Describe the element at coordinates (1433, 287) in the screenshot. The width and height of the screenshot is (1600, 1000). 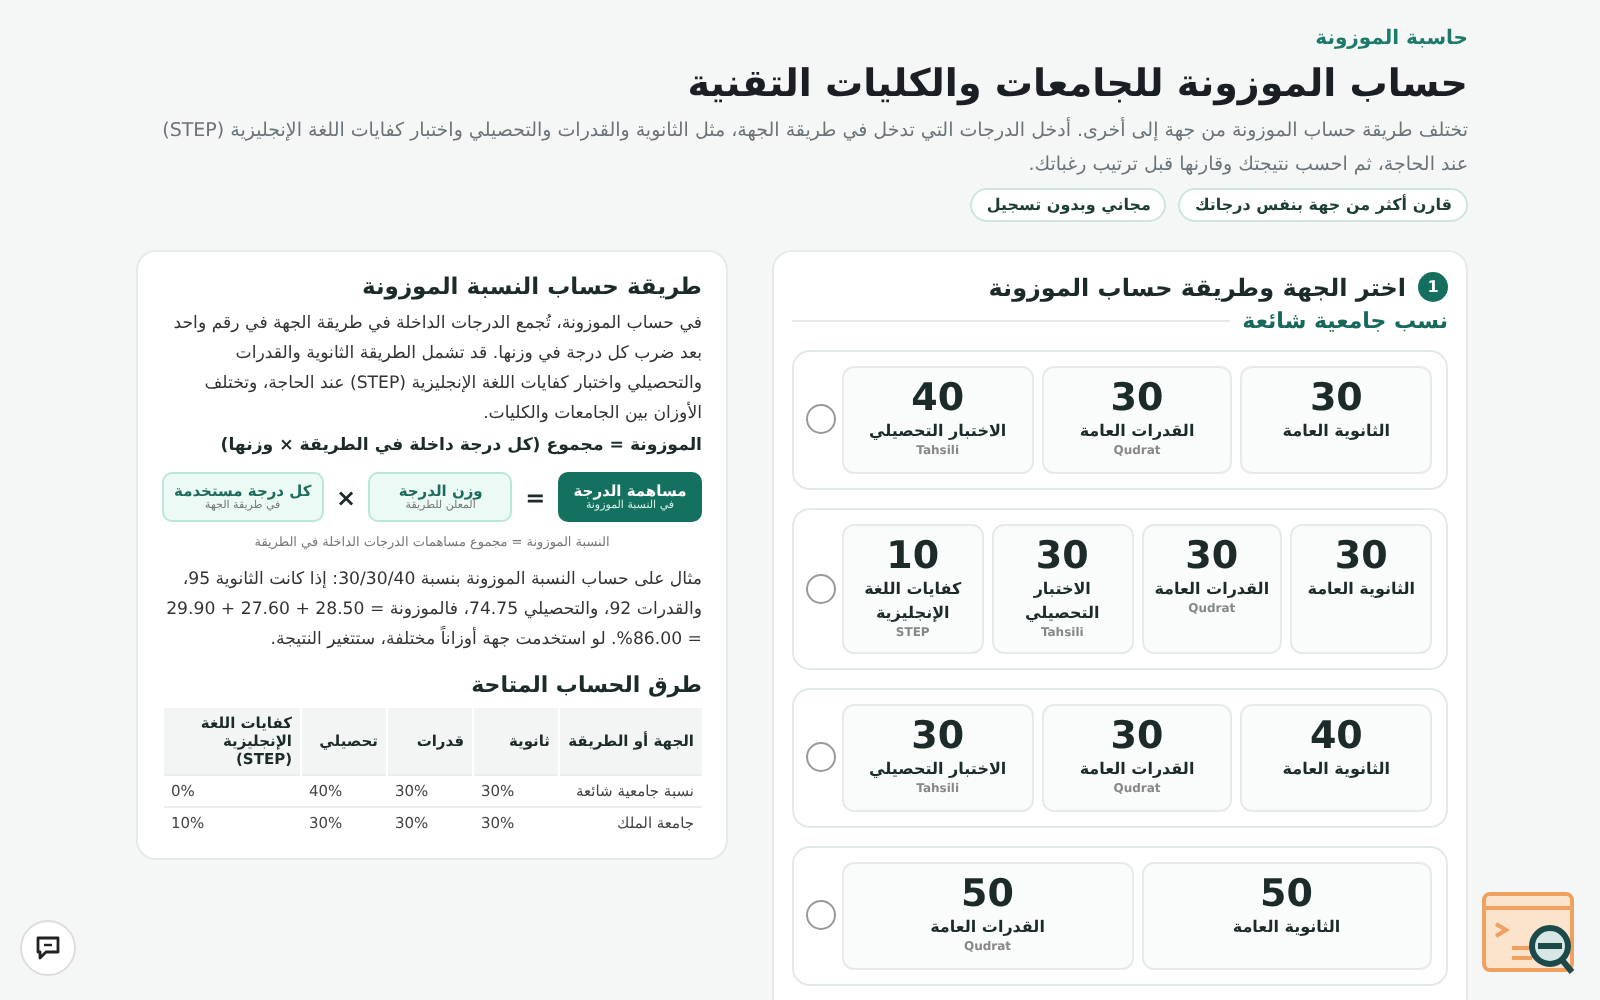
I see `step-number: 1` at that location.